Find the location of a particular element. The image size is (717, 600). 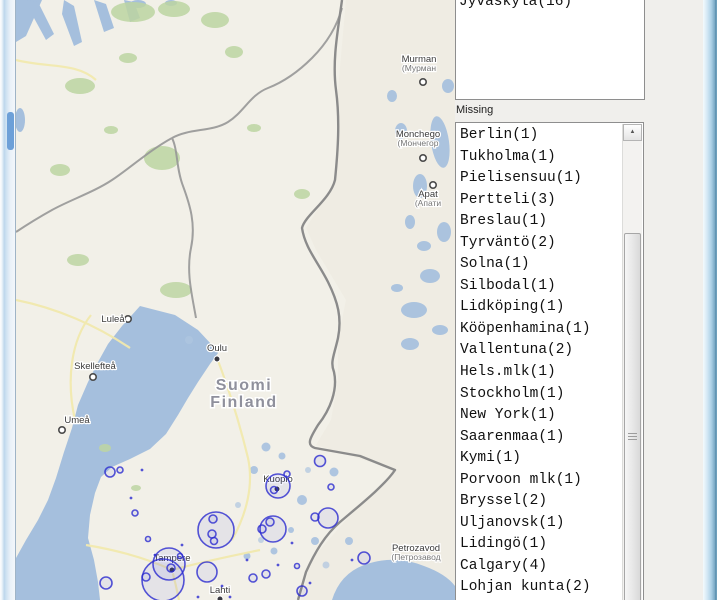

missing-list-item: Lohjan kunta(2) is located at coordinates (541, 588).